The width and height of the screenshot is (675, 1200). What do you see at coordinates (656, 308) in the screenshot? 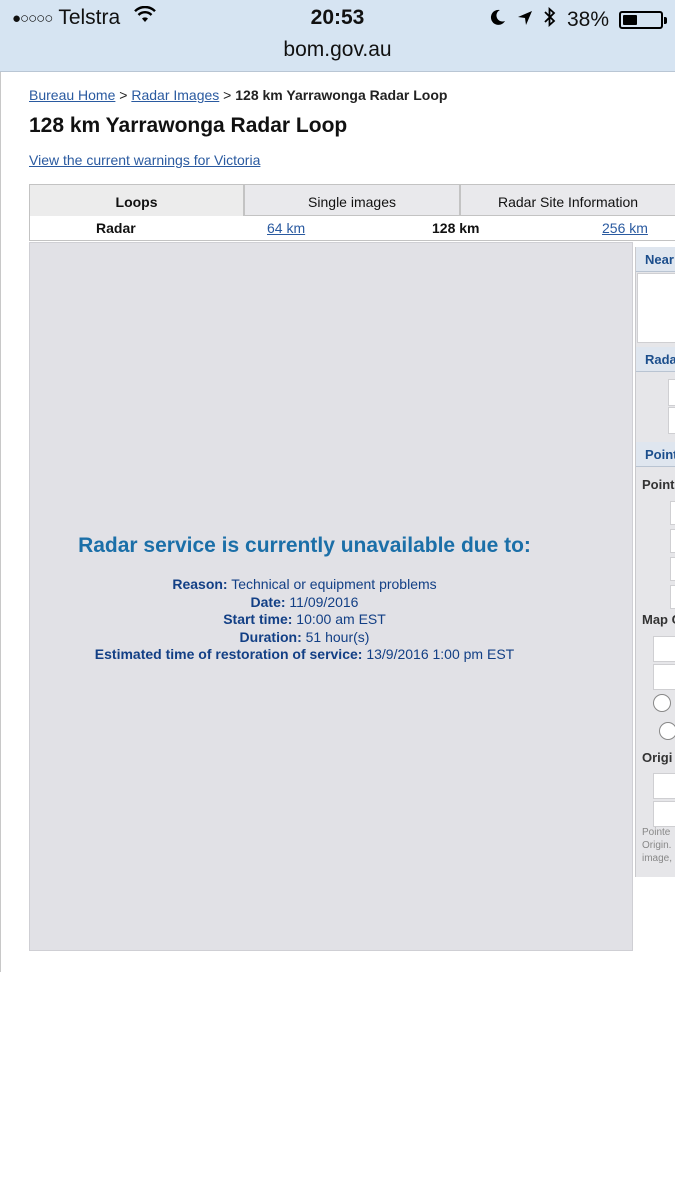
I see `nearby-radars-box` at bounding box center [656, 308].